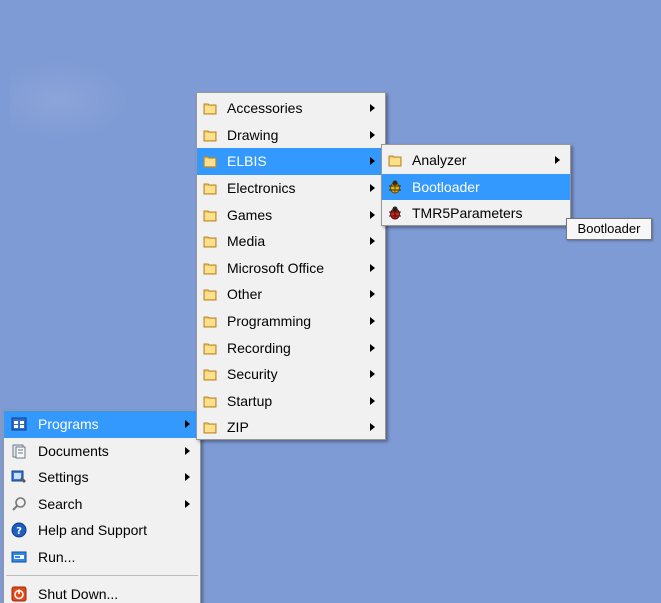 The height and width of the screenshot is (603, 661). What do you see at coordinates (19, 557) in the screenshot?
I see `run-icon` at bounding box center [19, 557].